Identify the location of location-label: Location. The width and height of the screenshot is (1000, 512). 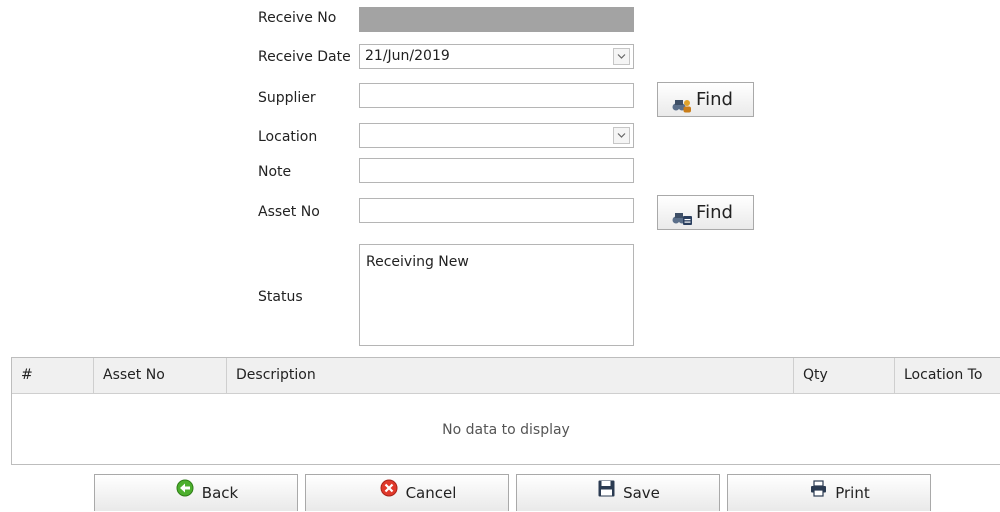
(288, 137).